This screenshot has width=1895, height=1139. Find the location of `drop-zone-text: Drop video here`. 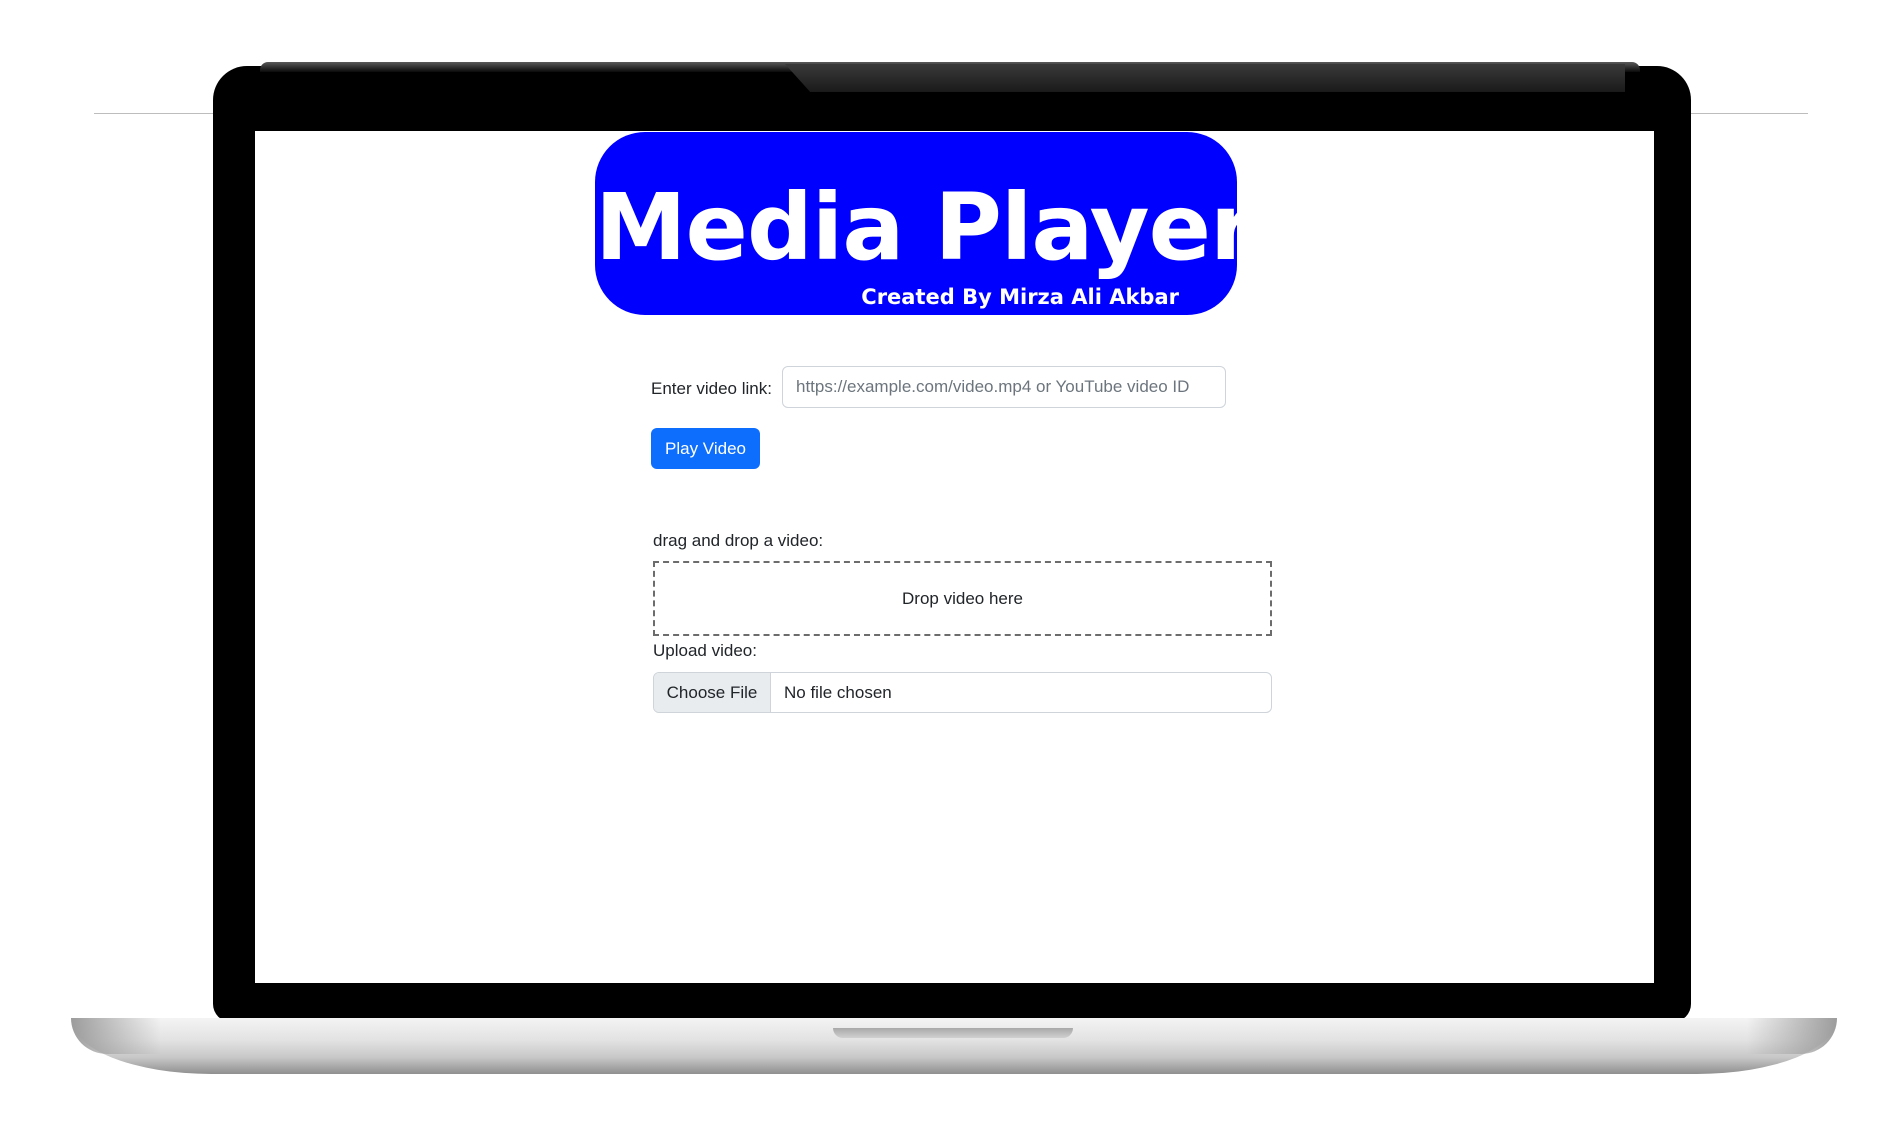

drop-zone-text: Drop video here is located at coordinates (962, 598).